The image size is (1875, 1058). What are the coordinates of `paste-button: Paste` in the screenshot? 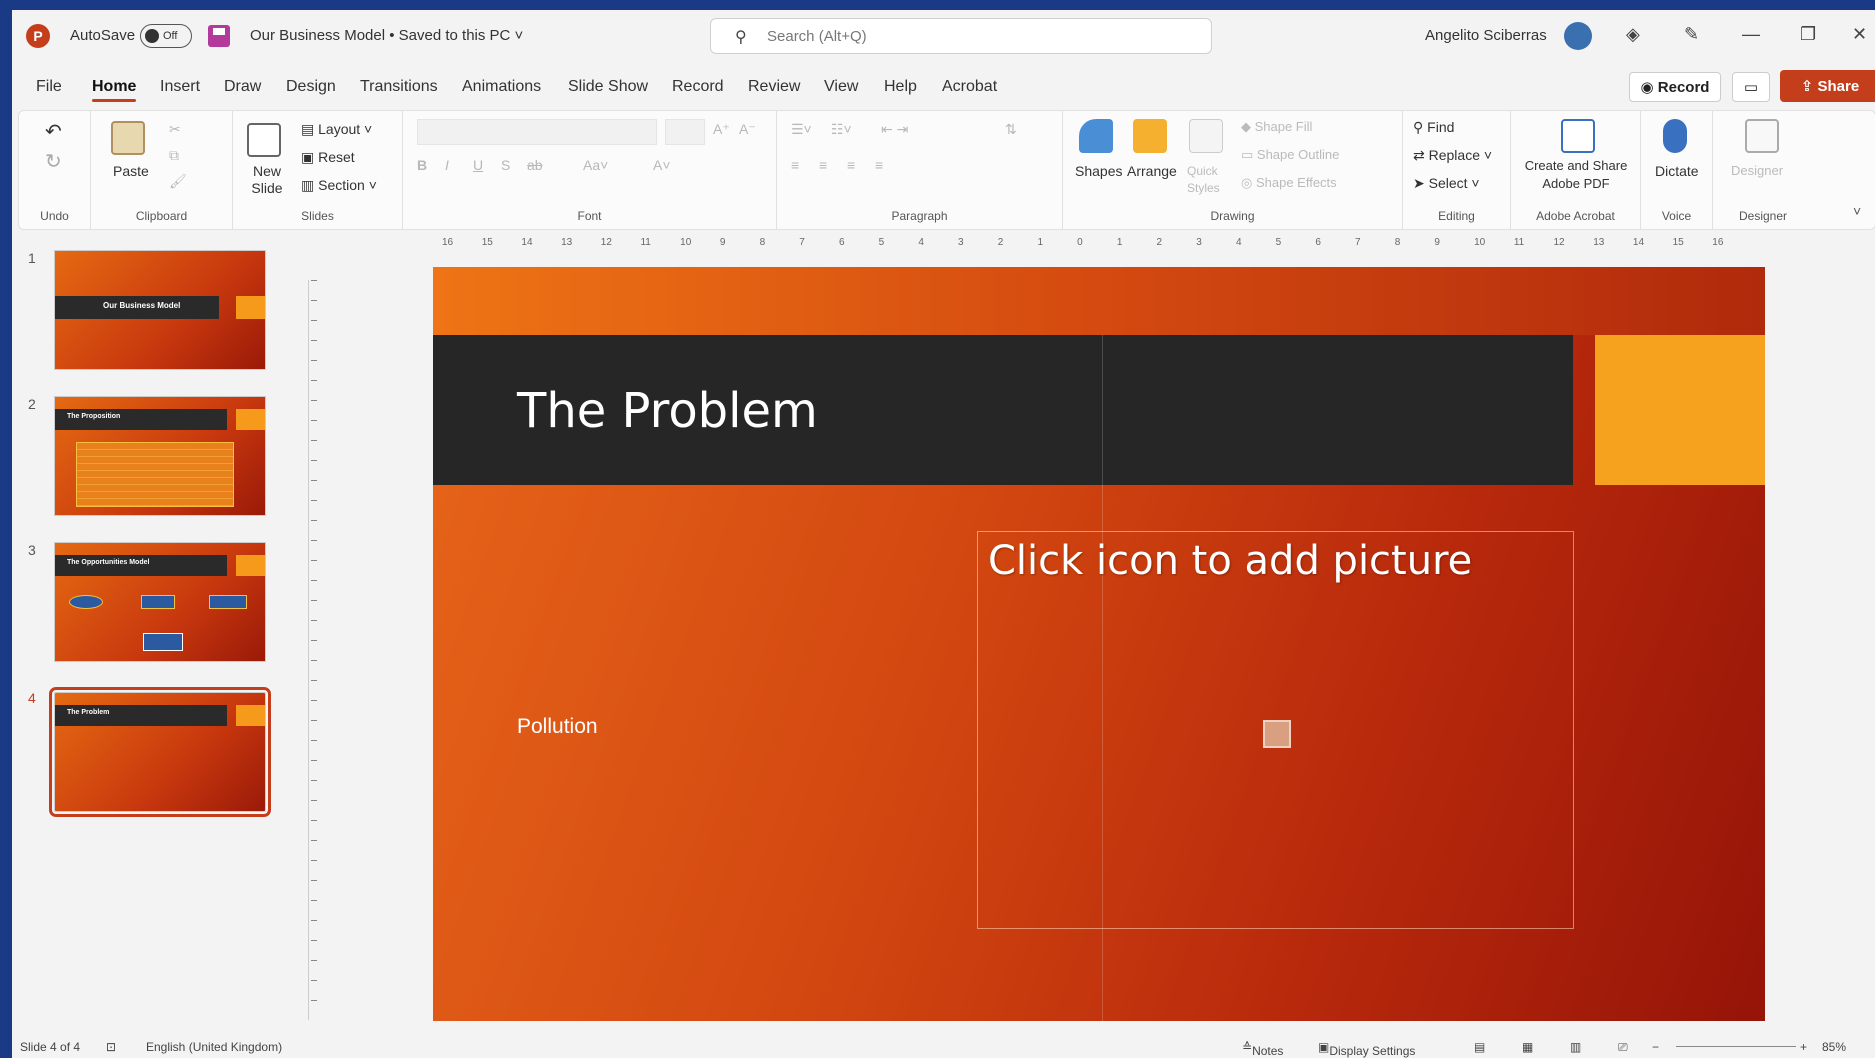 It's located at (131, 171).